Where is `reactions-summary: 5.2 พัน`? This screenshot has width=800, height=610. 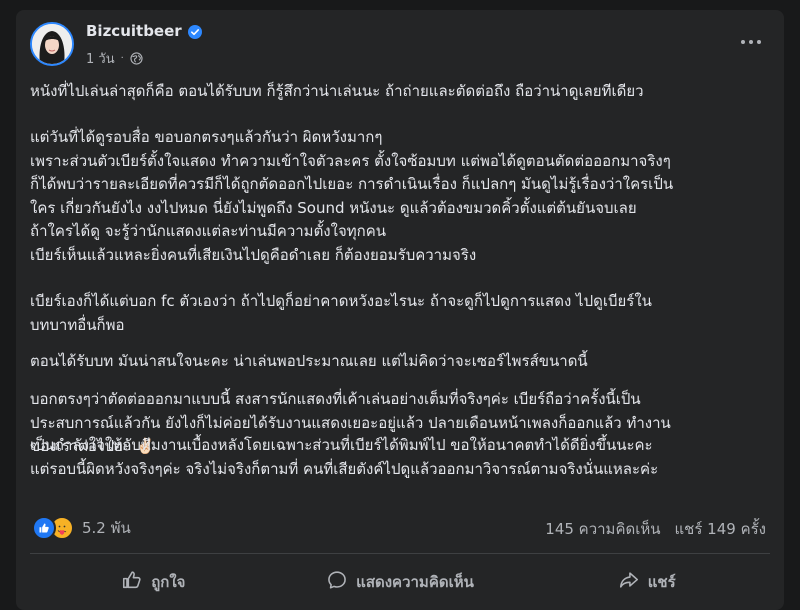
reactions-summary: 5.2 พัน is located at coordinates (81, 528).